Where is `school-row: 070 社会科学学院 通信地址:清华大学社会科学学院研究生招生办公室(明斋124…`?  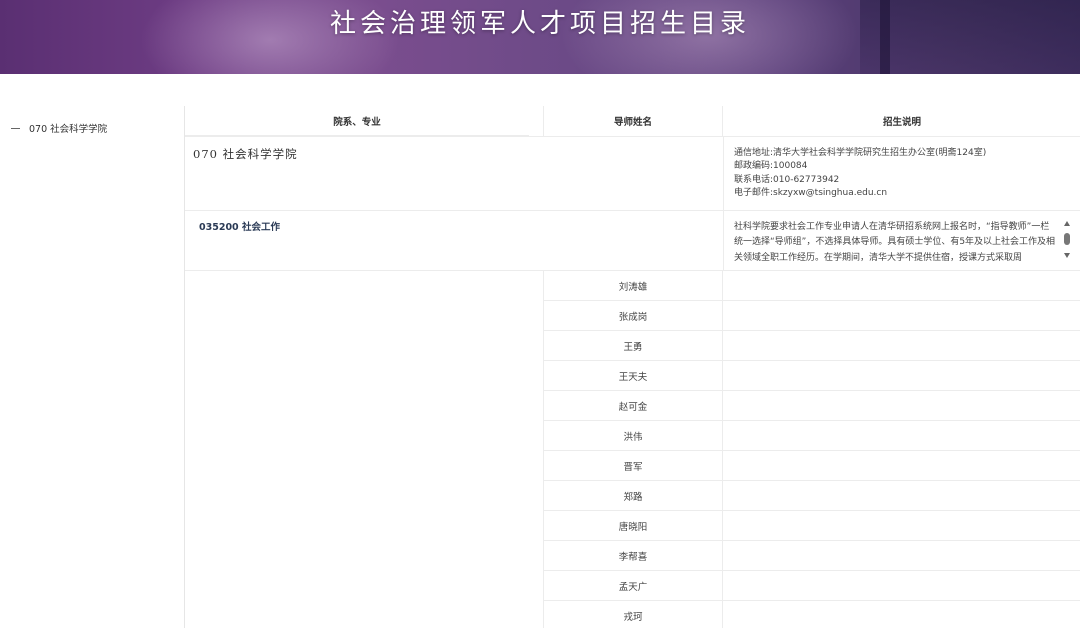 school-row: 070 社会科学学院 通信地址:清华大学社会科学学院研究生招生办公室(明斋124… is located at coordinates (632, 174).